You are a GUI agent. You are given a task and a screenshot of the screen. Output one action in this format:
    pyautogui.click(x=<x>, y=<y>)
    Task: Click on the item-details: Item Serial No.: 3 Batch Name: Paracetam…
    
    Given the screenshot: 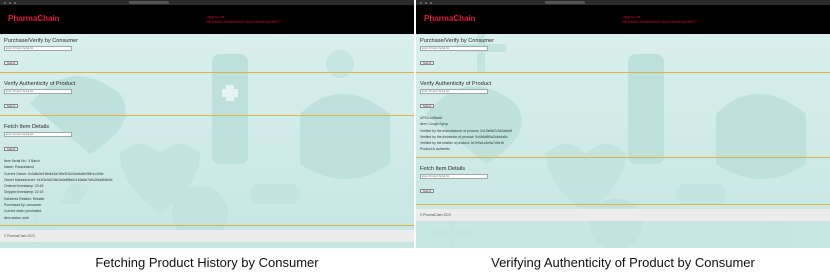 What is the action you would take?
    pyautogui.click(x=207, y=189)
    